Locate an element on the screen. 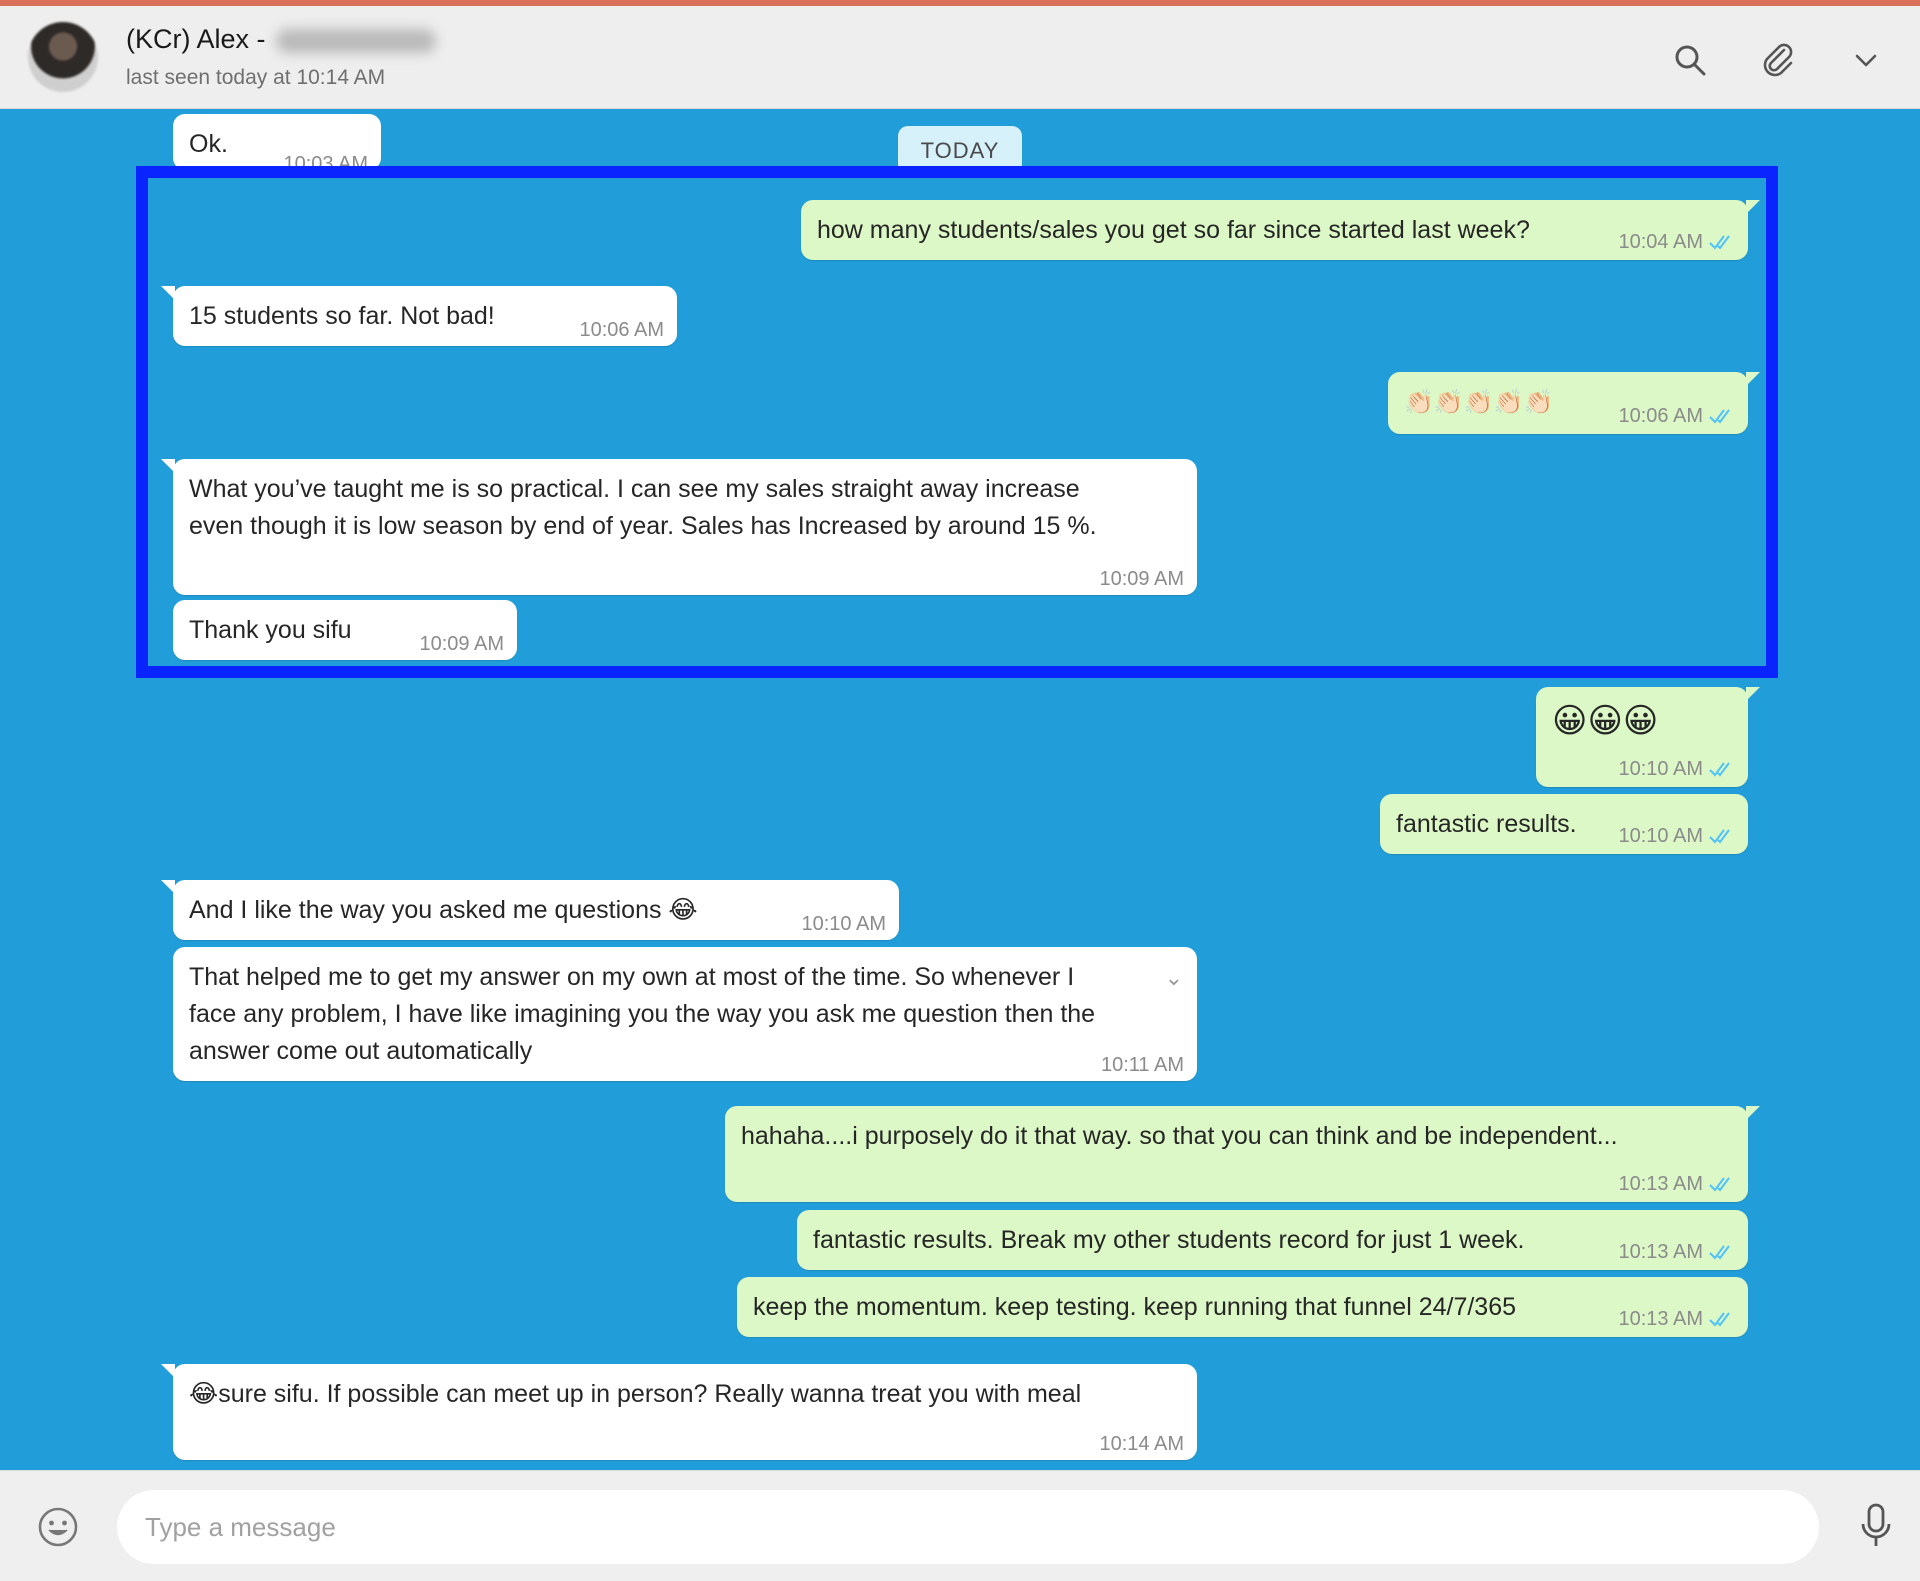  microphone-icon is located at coordinates (1876, 1526).